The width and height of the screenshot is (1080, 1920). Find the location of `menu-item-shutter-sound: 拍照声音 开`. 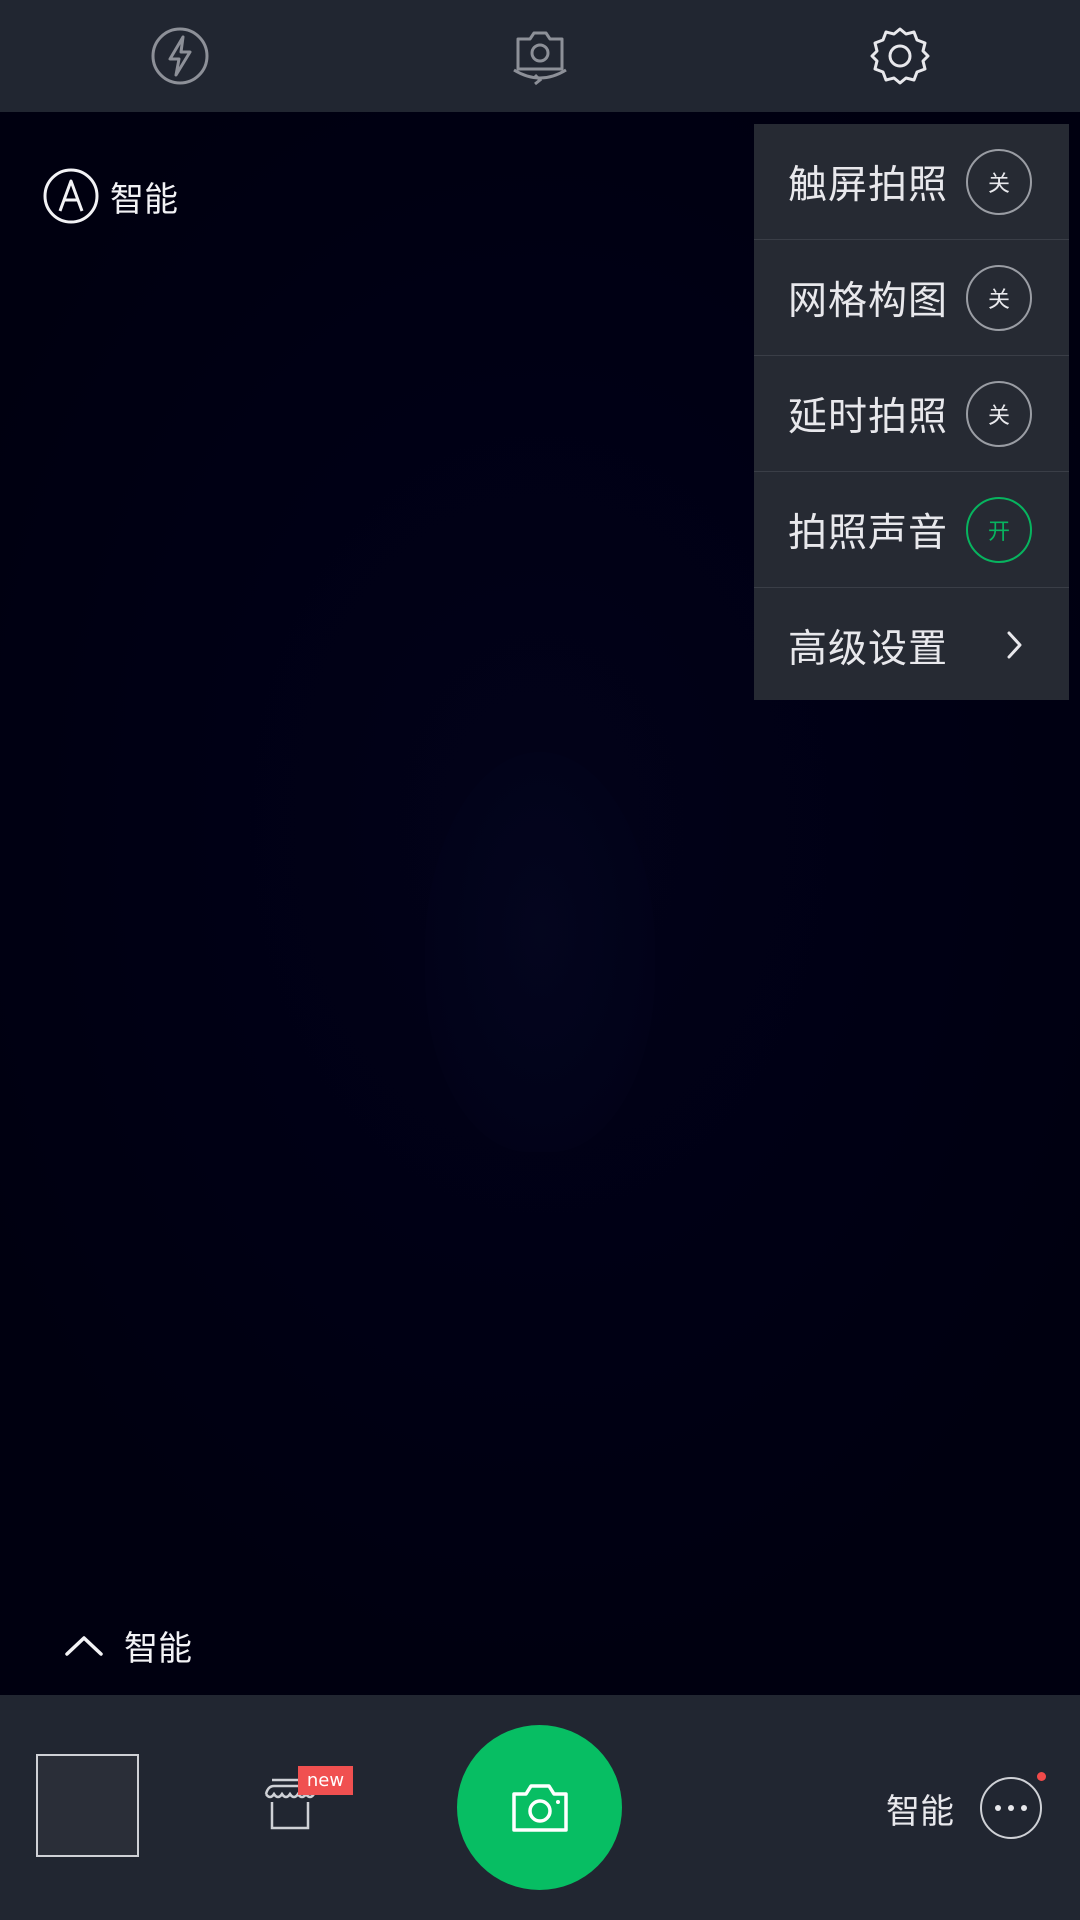

menu-item-shutter-sound: 拍照声音 开 is located at coordinates (911, 530).